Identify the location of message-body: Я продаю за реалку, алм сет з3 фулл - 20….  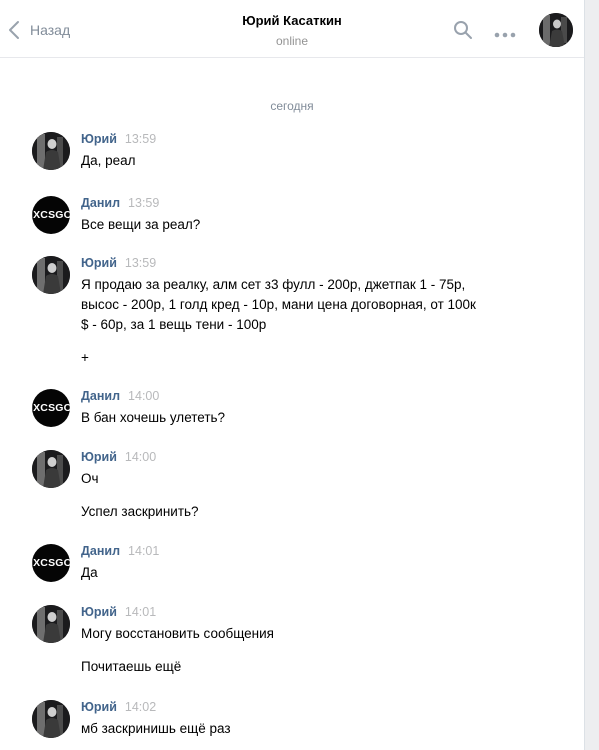
(296, 321).